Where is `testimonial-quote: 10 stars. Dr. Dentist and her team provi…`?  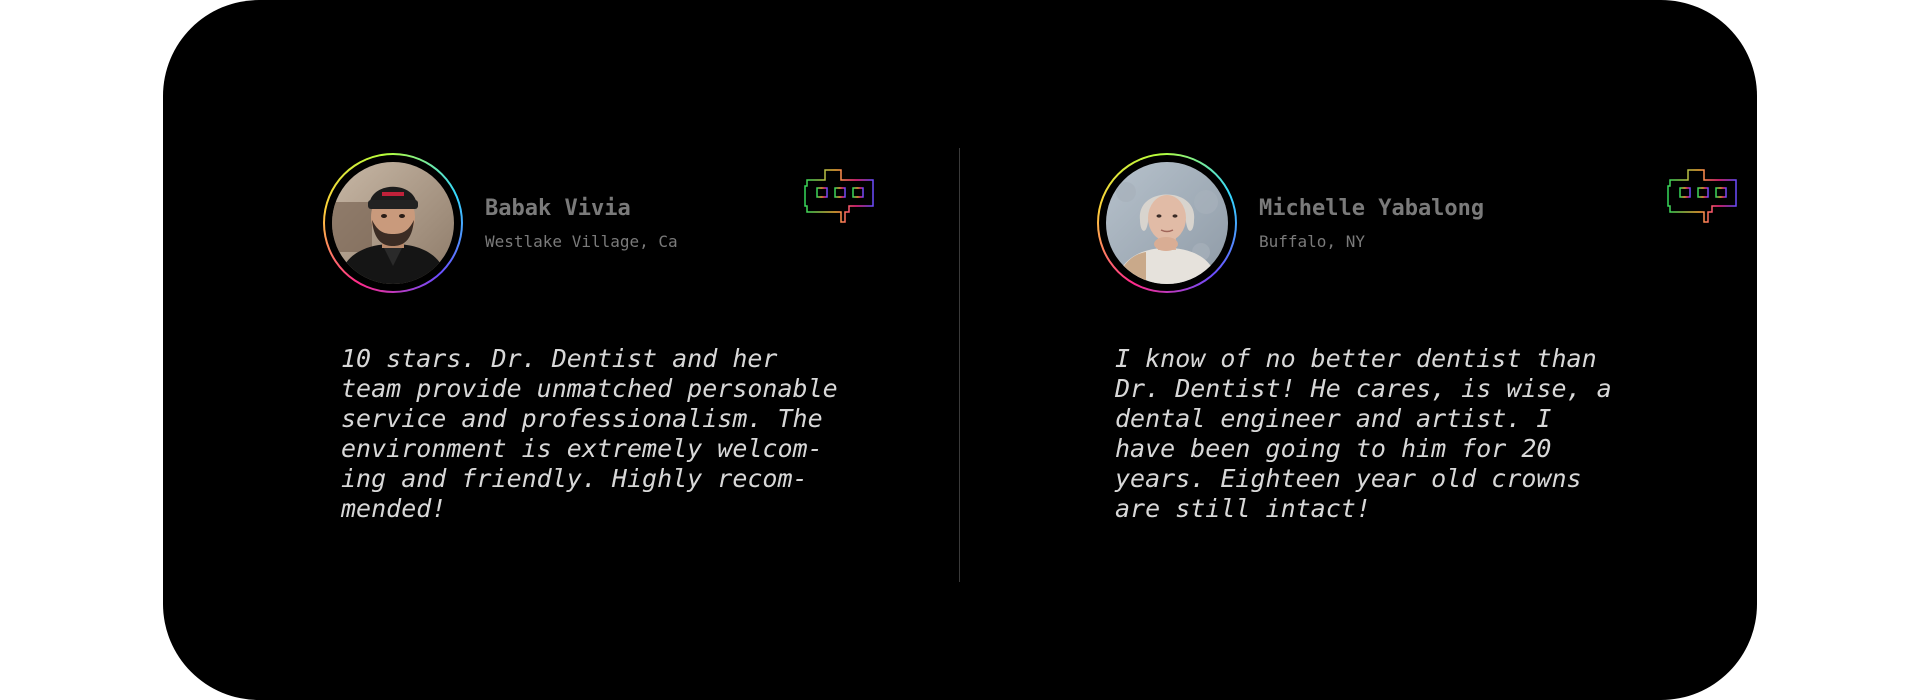 testimonial-quote: 10 stars. Dr. Dentist and her team provi… is located at coordinates (589, 433).